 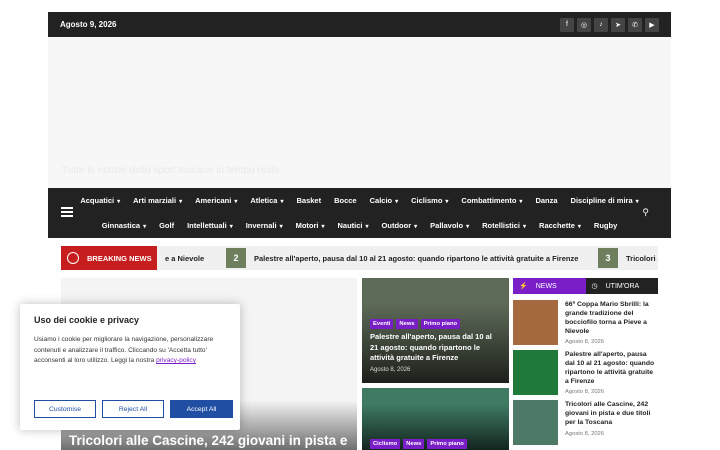 I want to click on whatsapp-icon: ✆, so click(x=635, y=24).